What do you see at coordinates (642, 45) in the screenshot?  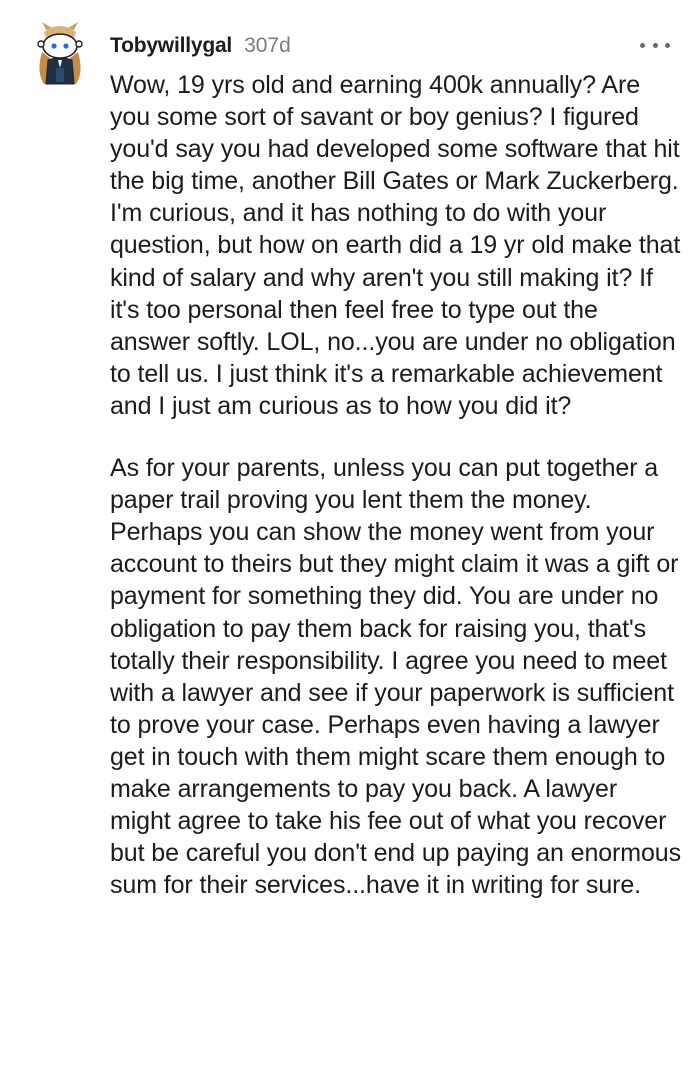 I see `more-dots-icon` at bounding box center [642, 45].